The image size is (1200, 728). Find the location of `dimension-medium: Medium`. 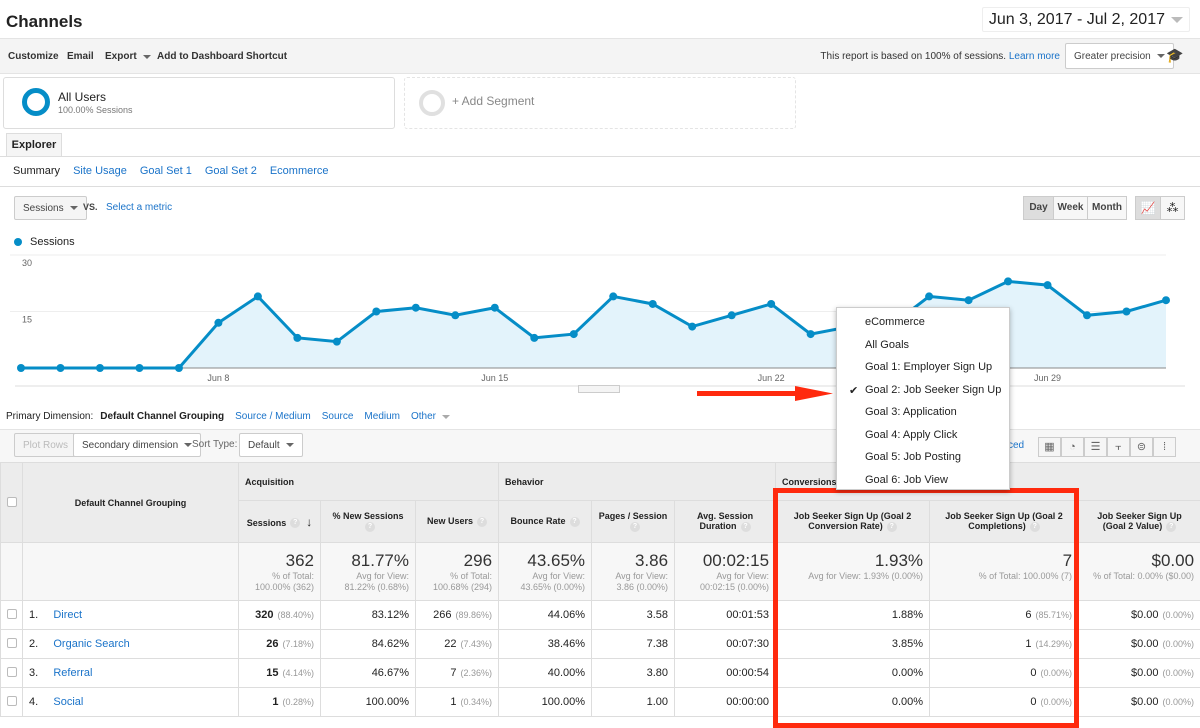

dimension-medium: Medium is located at coordinates (382, 416).